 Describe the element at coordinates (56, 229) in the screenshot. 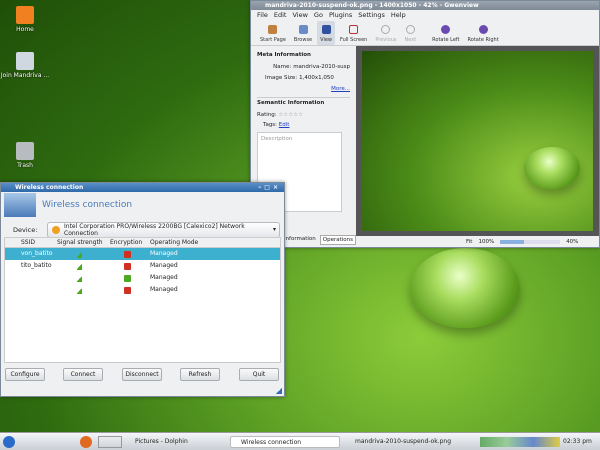

I see `wifi-card-icon` at that location.